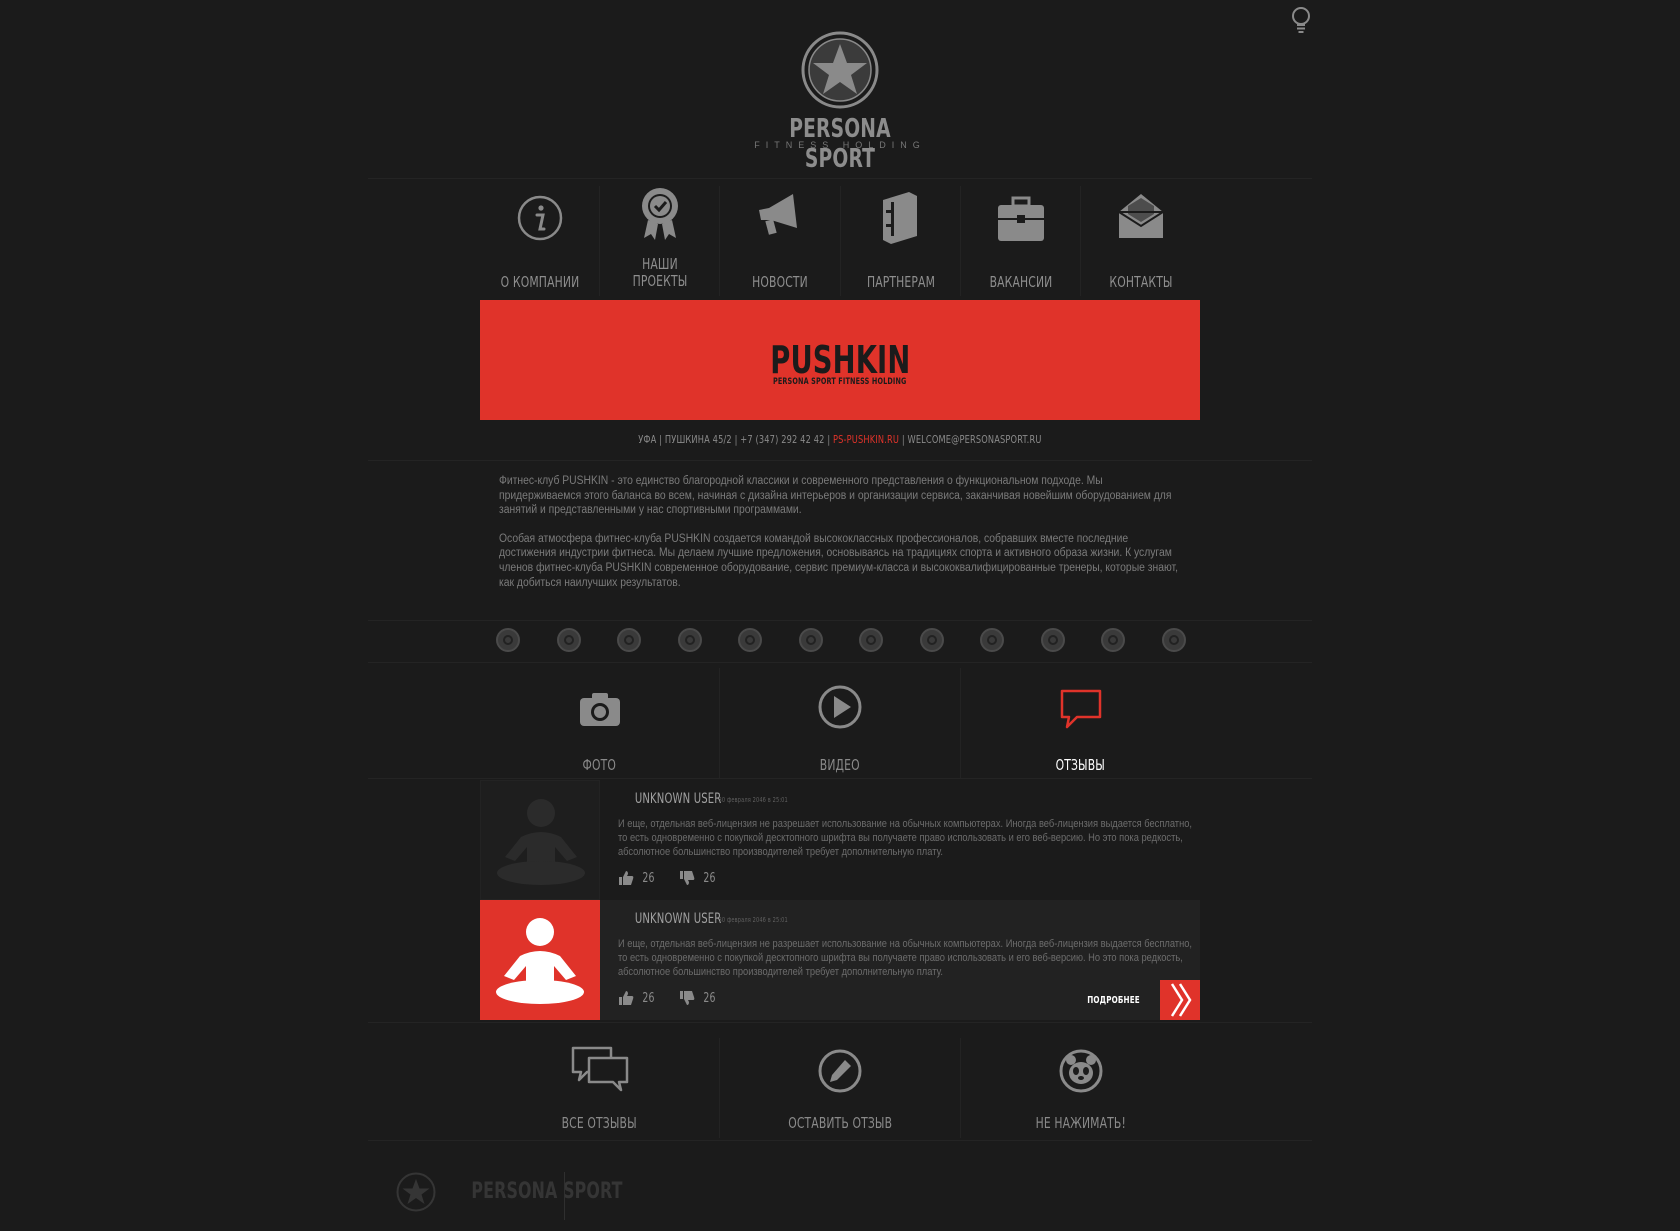 This screenshot has height=1231, width=1680. Describe the element at coordinates (1021, 282) in the screenshot. I see `nav-label: ВАКАНСИИ` at that location.